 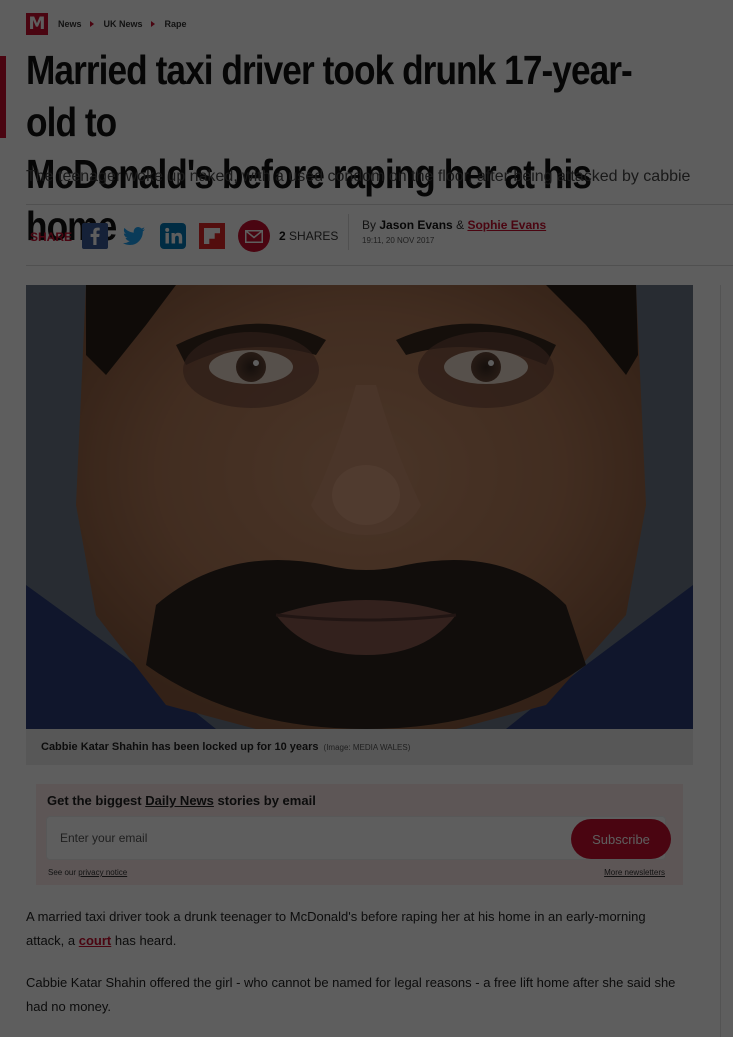 What do you see at coordinates (398, 240) in the screenshot?
I see `publish-date: 19:11, 20 NOV 2017` at bounding box center [398, 240].